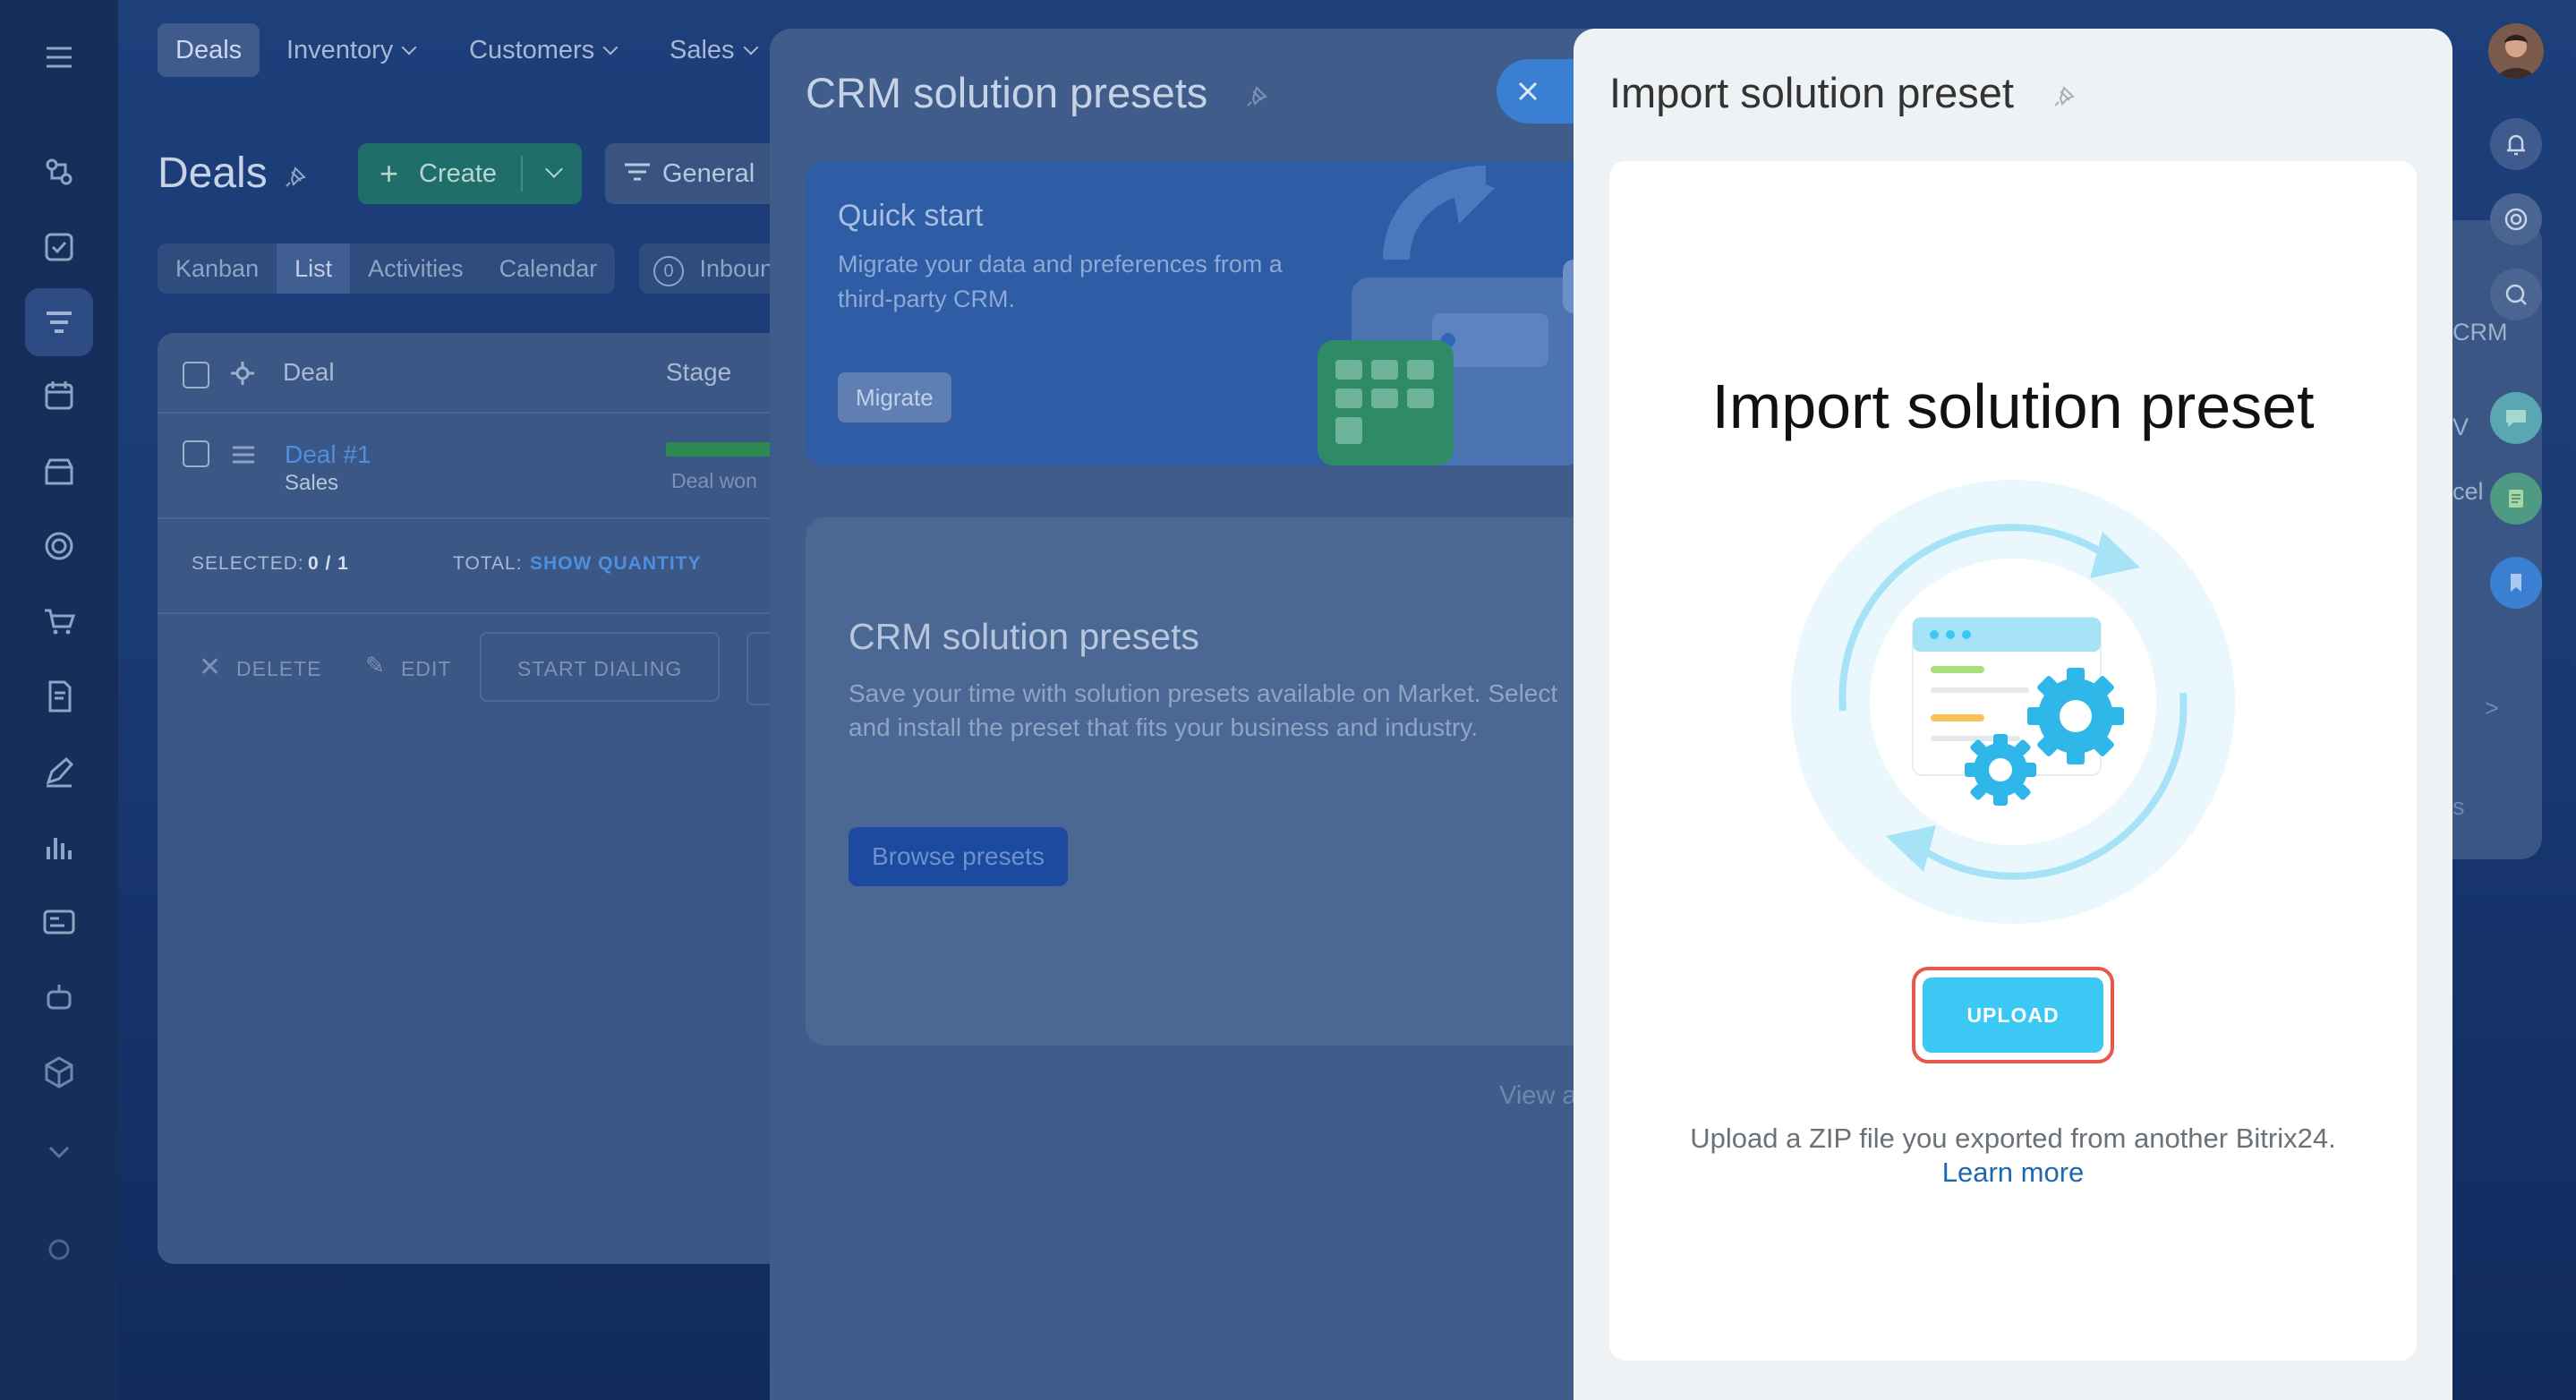 This screenshot has width=2576, height=1400. What do you see at coordinates (2516, 144) in the screenshot?
I see `bell-icon` at bounding box center [2516, 144].